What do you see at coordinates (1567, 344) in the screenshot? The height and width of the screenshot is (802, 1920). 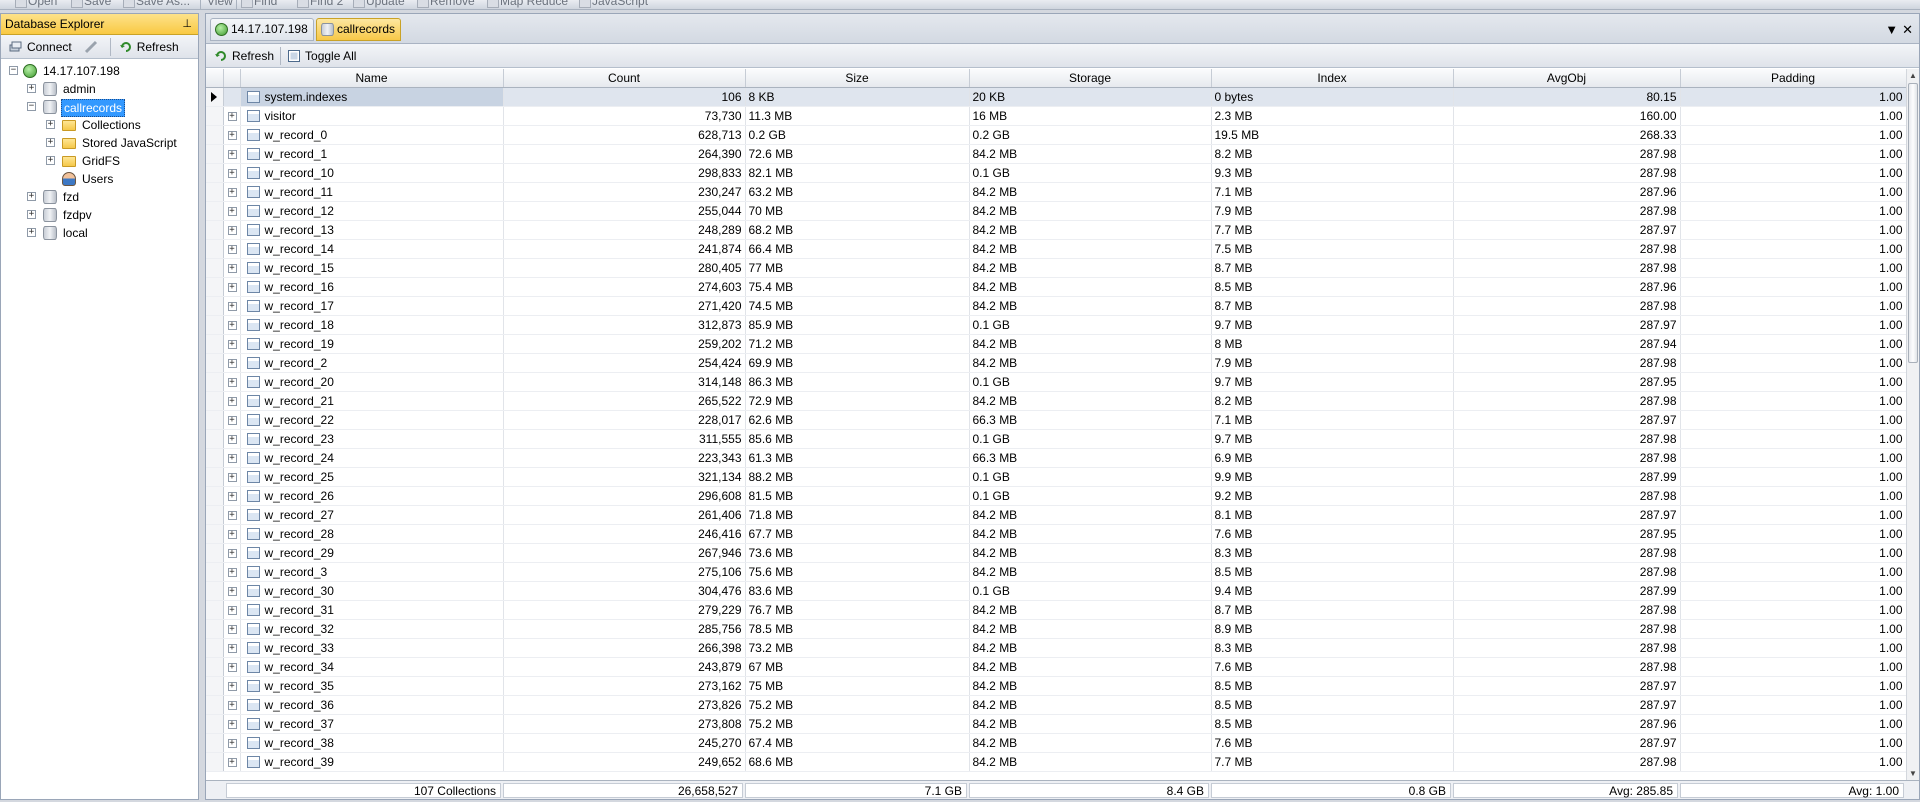 I see `cell-avgobj: 287.94` at bounding box center [1567, 344].